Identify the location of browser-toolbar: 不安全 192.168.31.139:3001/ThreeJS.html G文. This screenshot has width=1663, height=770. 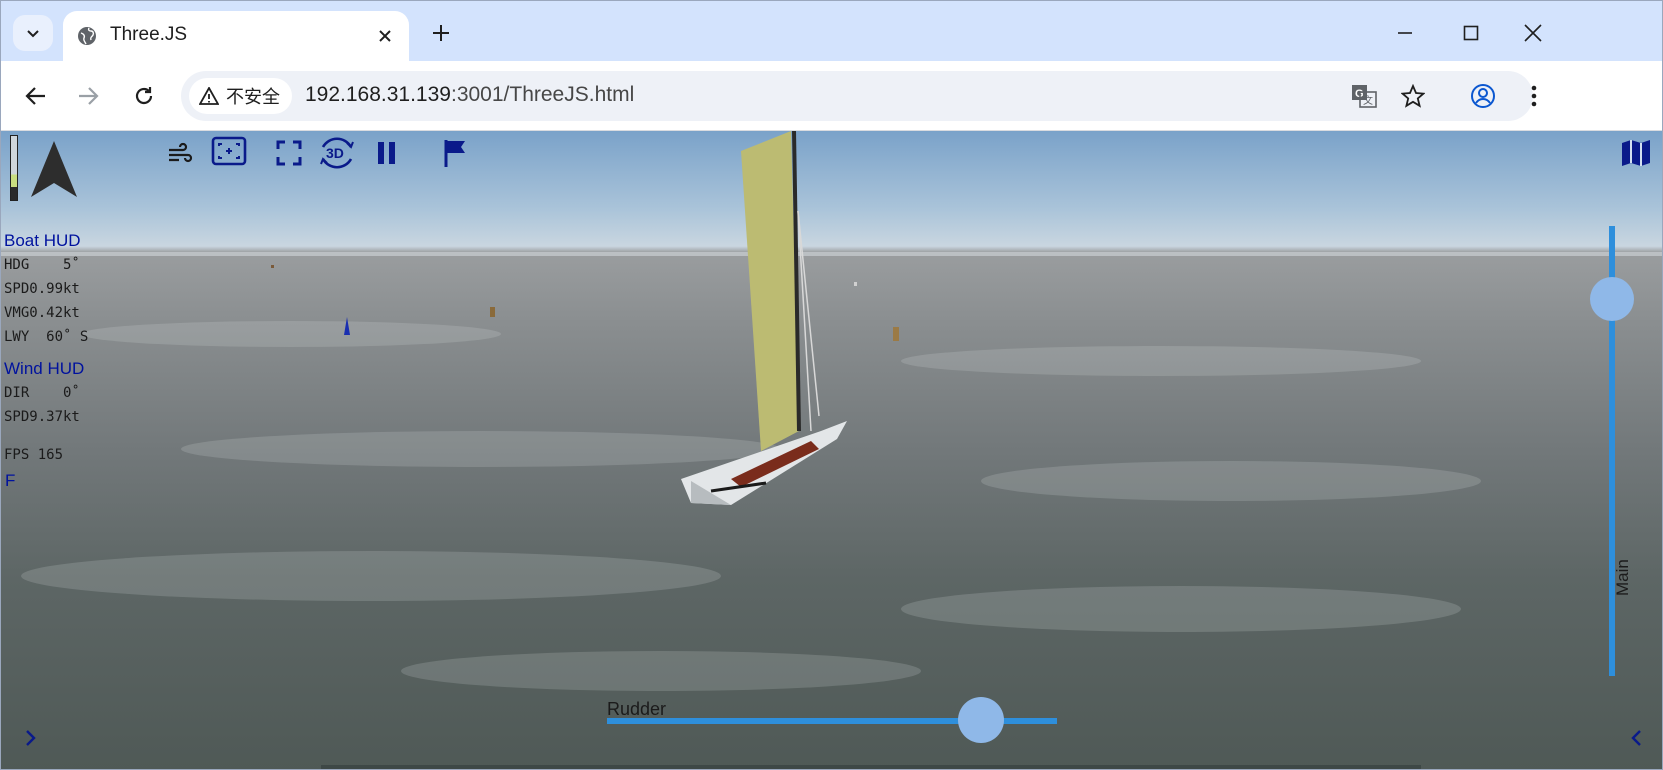
(831, 96).